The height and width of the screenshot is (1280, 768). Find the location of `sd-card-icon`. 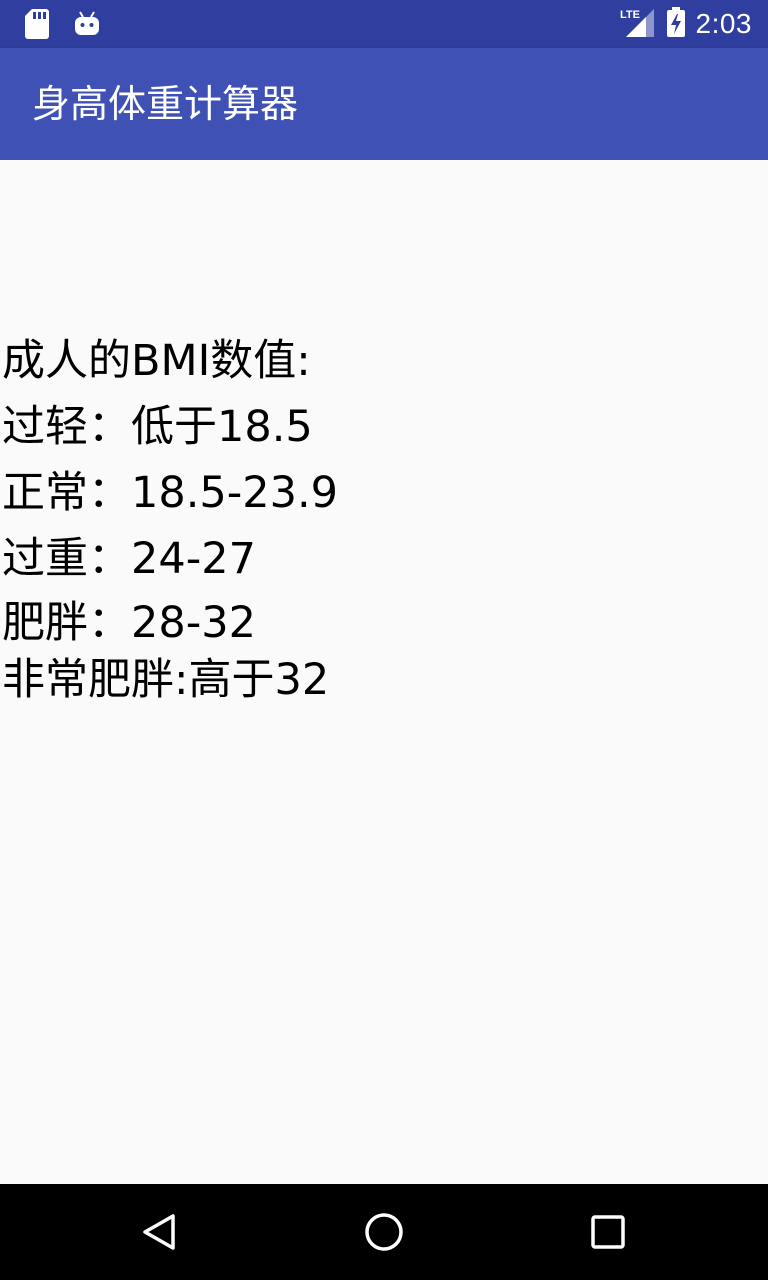

sd-card-icon is located at coordinates (37, 26).